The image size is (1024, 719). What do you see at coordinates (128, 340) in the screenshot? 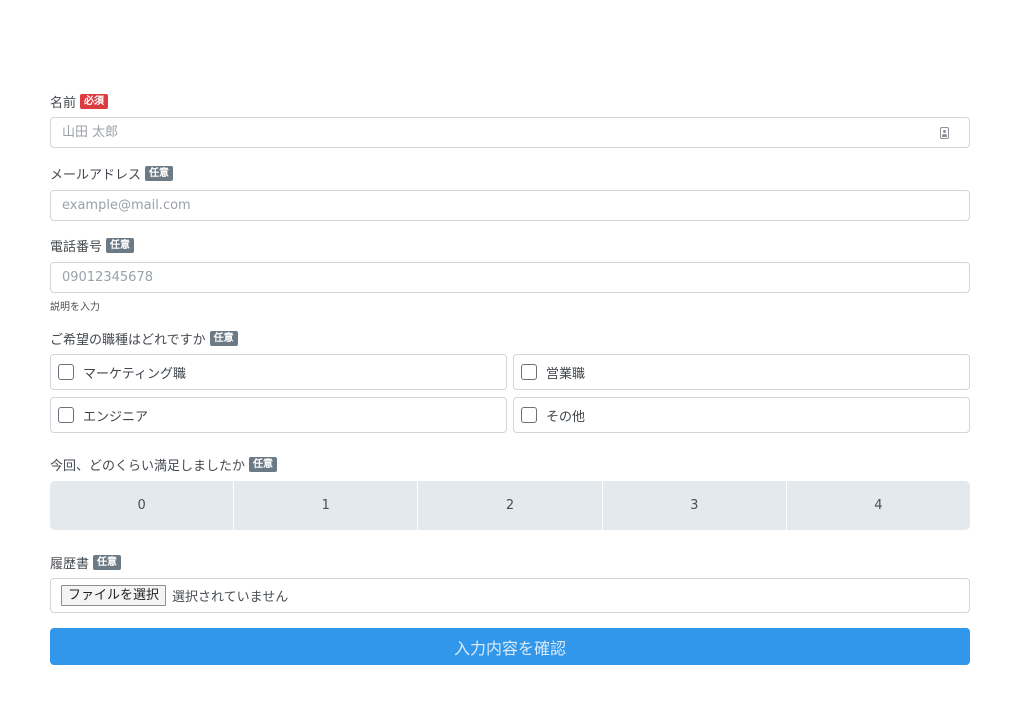
I see `jobs-label: ご希望の職種はどれですか` at bounding box center [128, 340].